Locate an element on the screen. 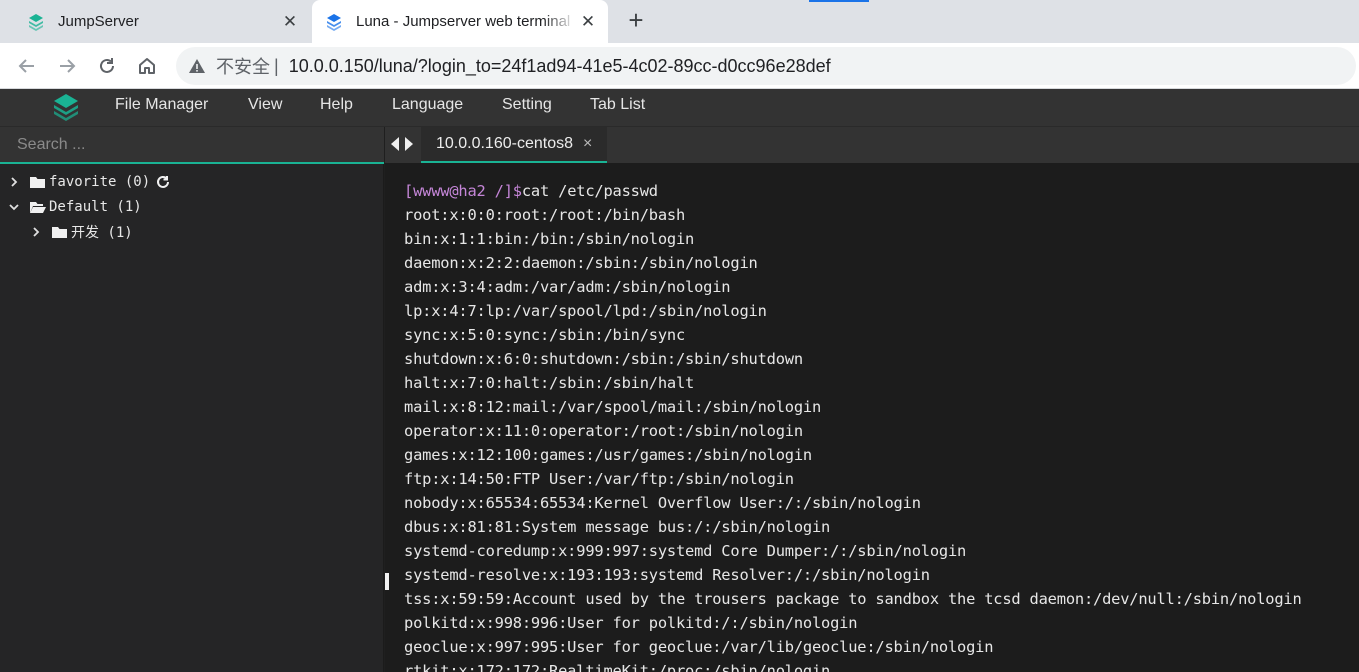 The width and height of the screenshot is (1359, 672). menu-language: Language is located at coordinates (427, 108).